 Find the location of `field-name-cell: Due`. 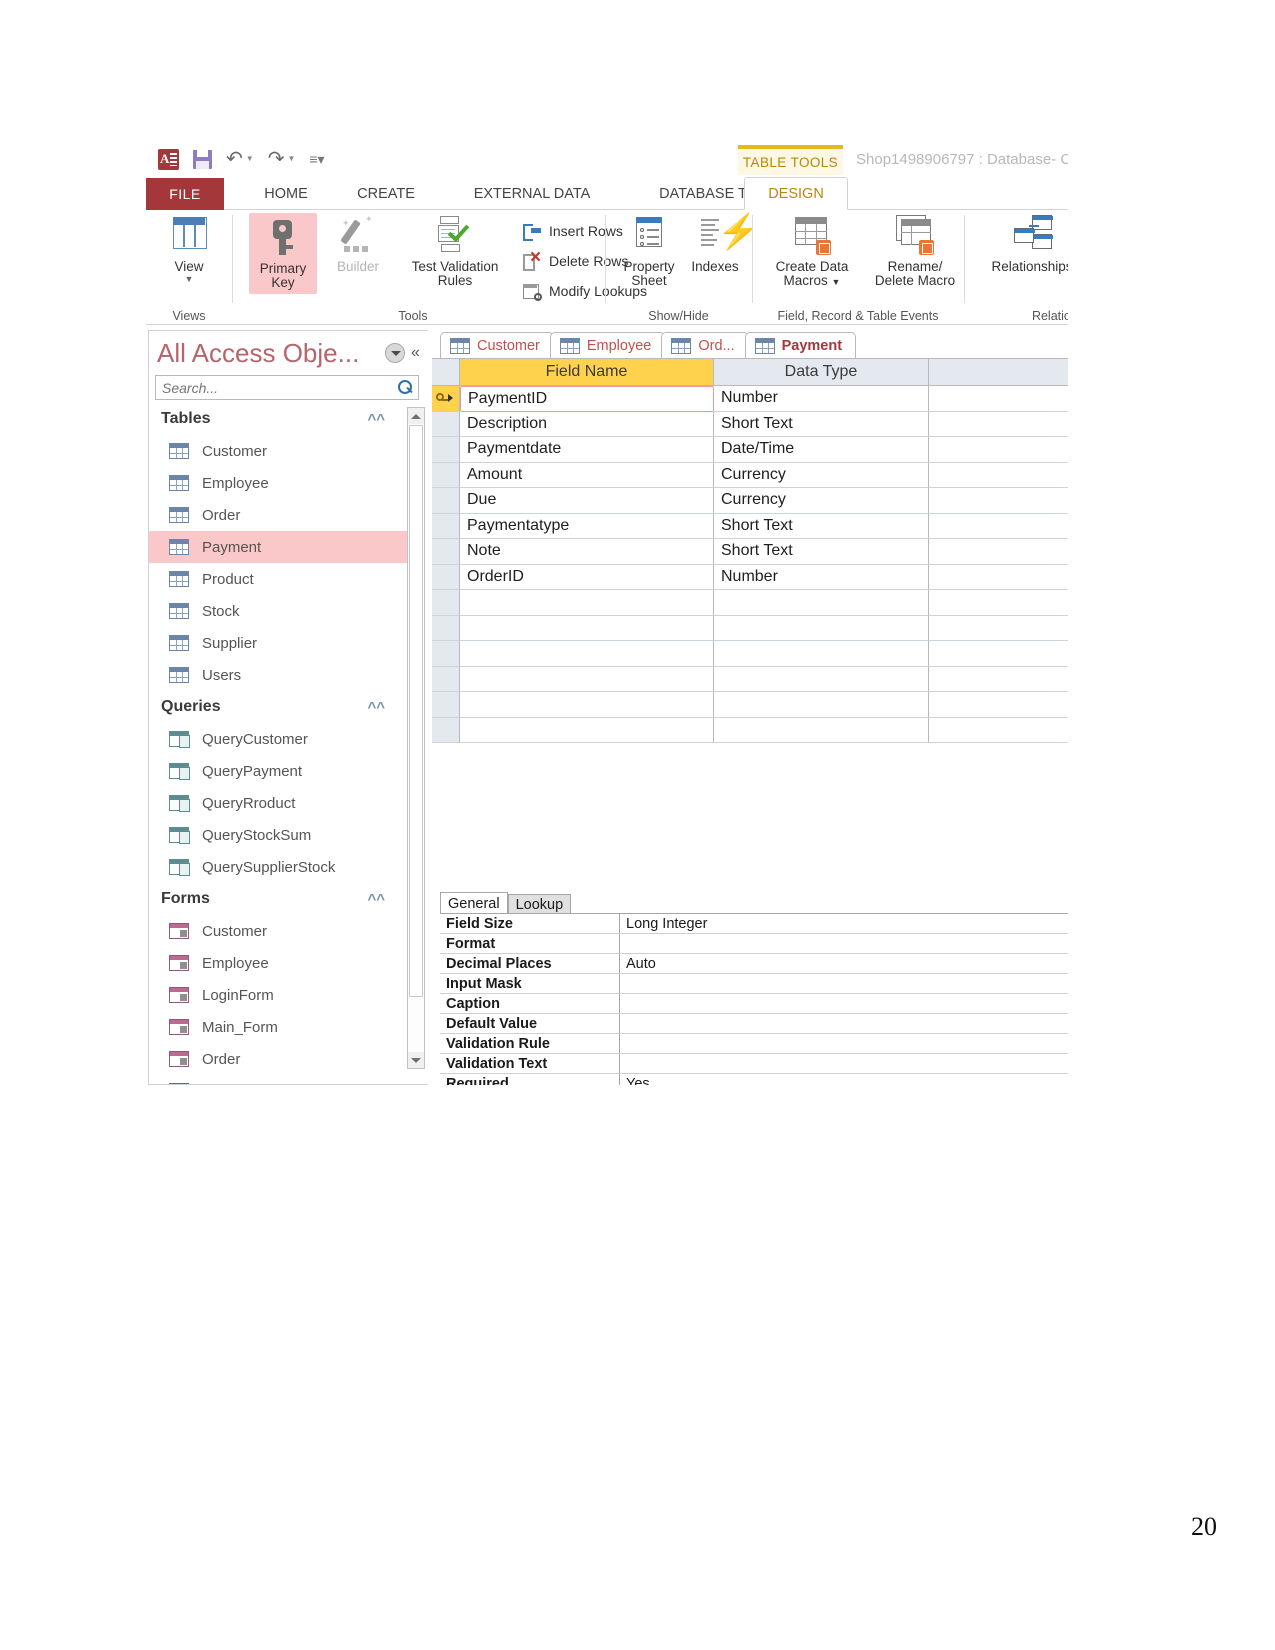

field-name-cell: Due is located at coordinates (587, 501).